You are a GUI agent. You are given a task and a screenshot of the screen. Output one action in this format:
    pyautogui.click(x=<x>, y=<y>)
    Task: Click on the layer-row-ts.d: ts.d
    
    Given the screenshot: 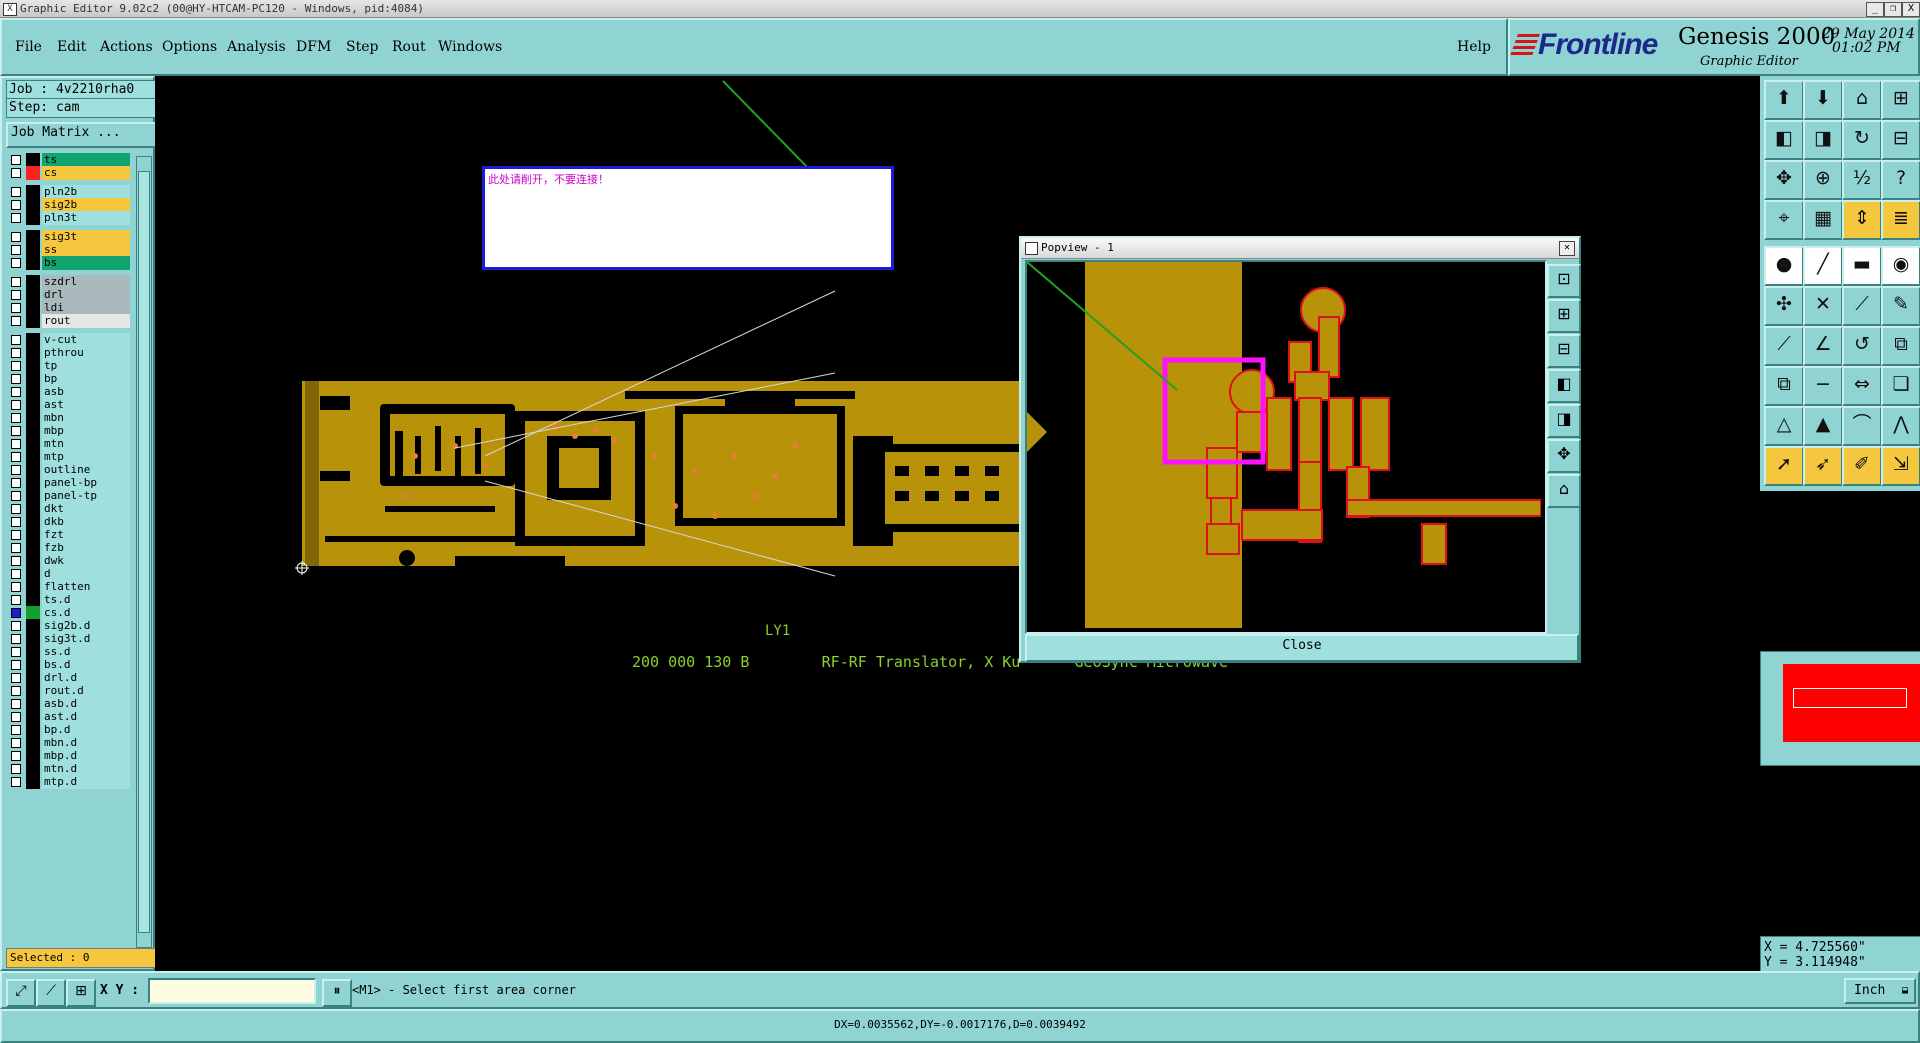 What is the action you would take?
    pyautogui.click(x=69, y=600)
    